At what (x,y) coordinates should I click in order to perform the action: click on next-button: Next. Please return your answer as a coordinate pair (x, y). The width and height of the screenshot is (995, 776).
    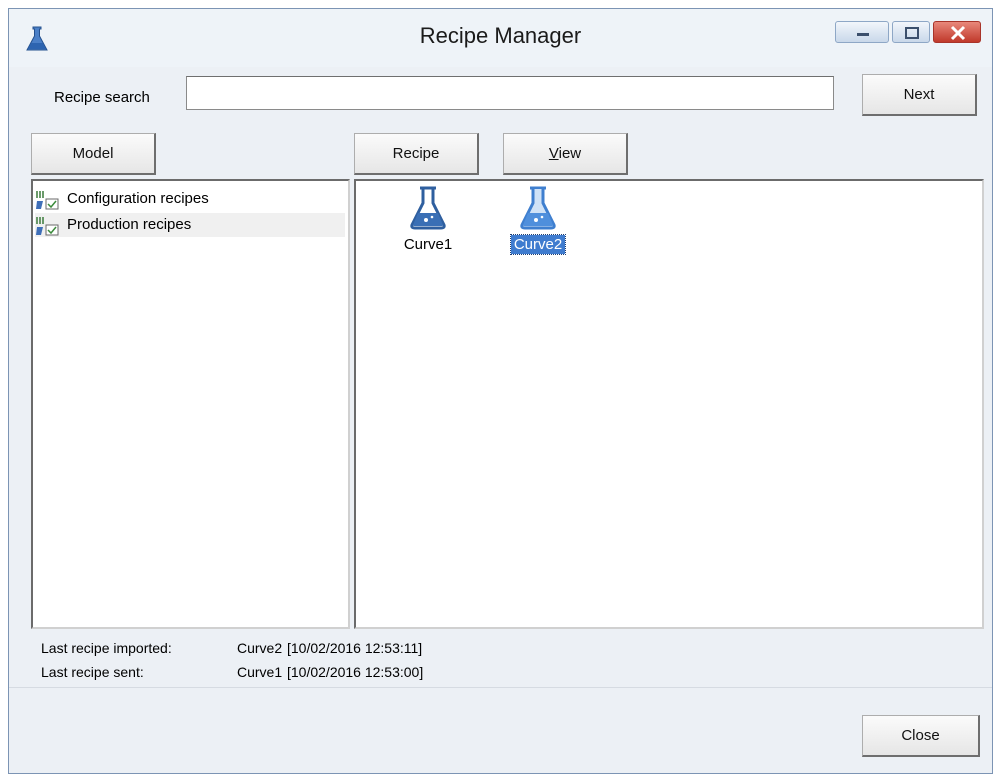
    Looking at the image, I should click on (919, 95).